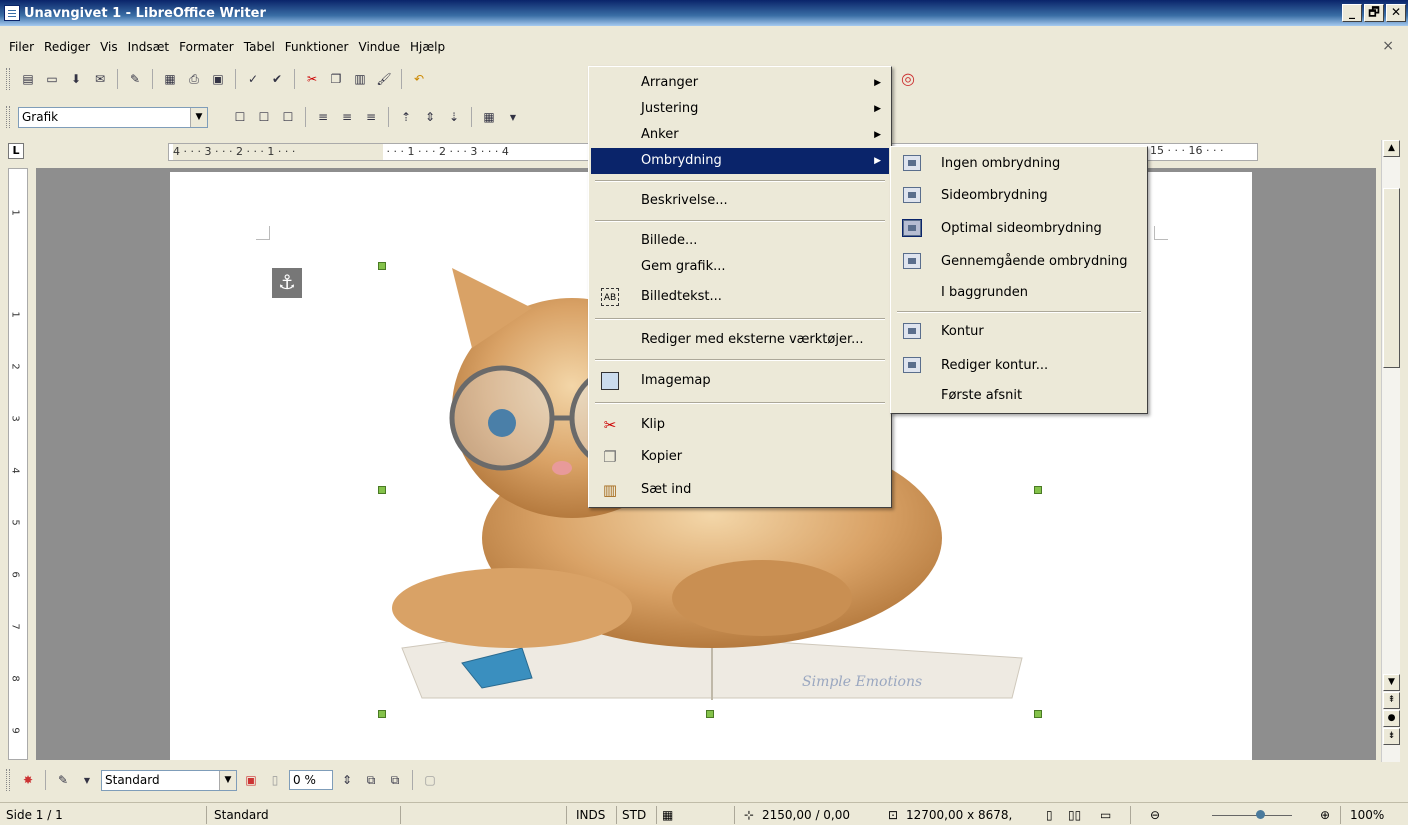 Image resolution: width=1408 pixels, height=825 pixels. Describe the element at coordinates (1396, 13) in the screenshot. I see `close-button: ✕` at that location.